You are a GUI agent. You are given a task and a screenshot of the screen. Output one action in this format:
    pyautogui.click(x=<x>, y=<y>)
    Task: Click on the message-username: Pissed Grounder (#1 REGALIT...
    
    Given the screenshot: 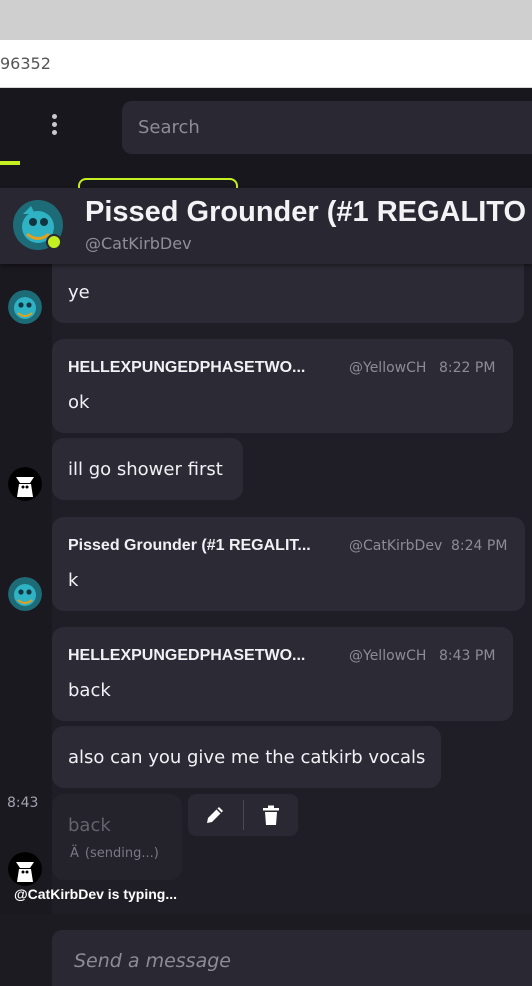 What is the action you would take?
    pyautogui.click(x=189, y=546)
    